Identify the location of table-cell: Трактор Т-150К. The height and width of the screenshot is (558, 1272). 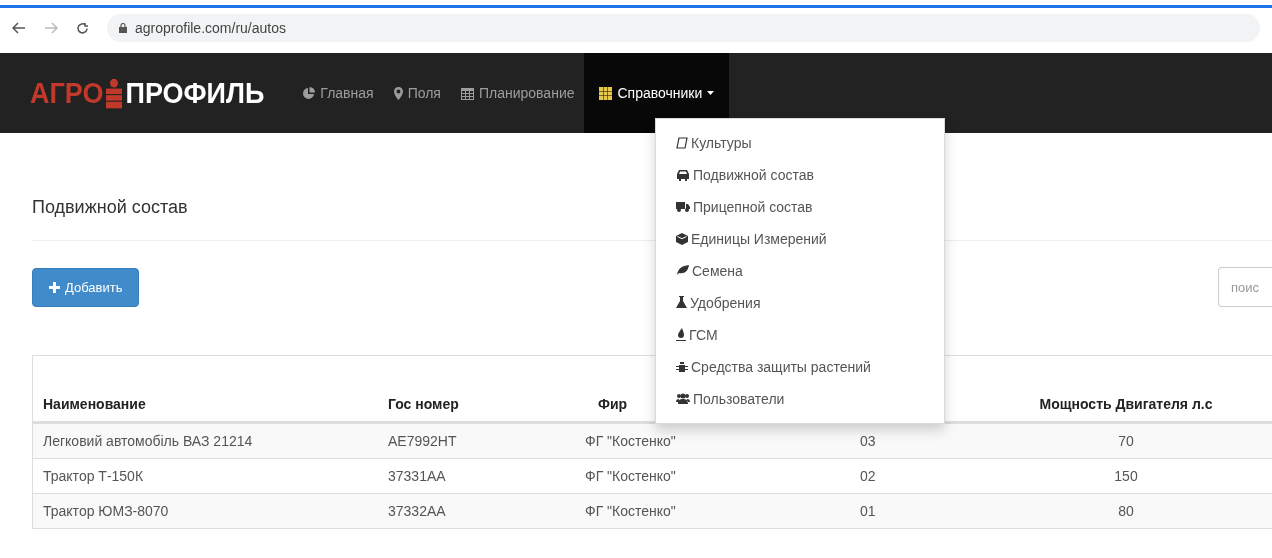
(93, 476).